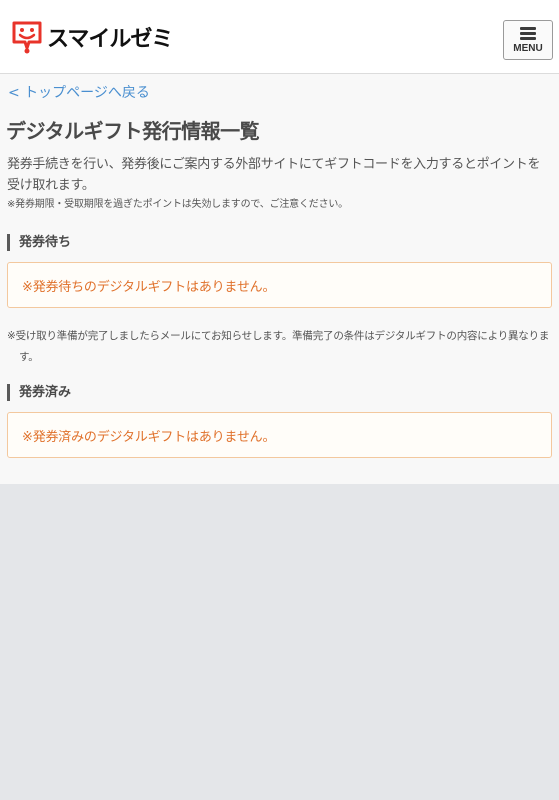 Image resolution: width=559 pixels, height=800 pixels. Describe the element at coordinates (279, 435) in the screenshot. I see `issued-empty-notice: ※発券済みのデジタルギフトはありません。` at that location.